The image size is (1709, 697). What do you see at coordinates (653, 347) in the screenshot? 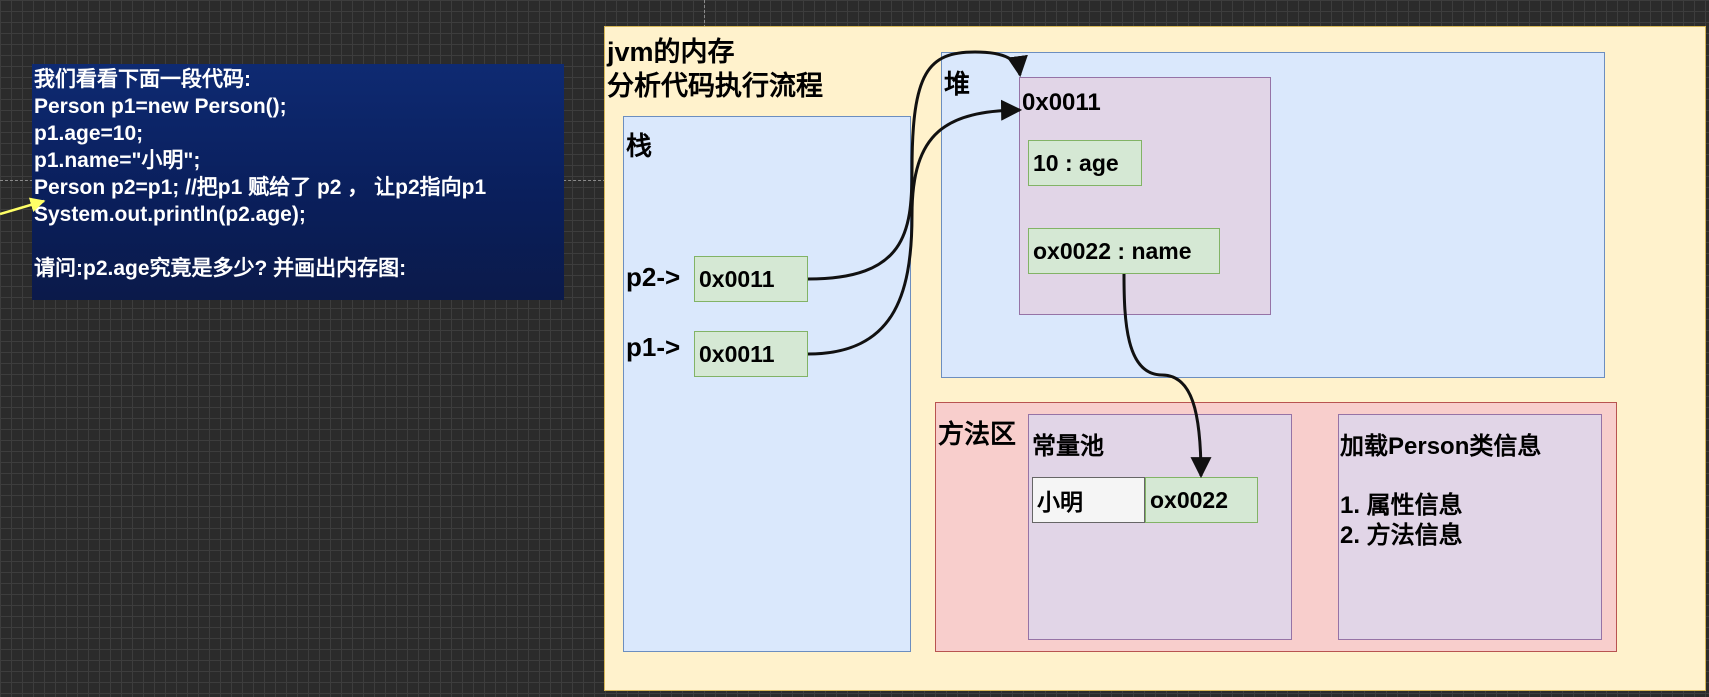
I see `p1-pointer-label: p1->` at bounding box center [653, 347].